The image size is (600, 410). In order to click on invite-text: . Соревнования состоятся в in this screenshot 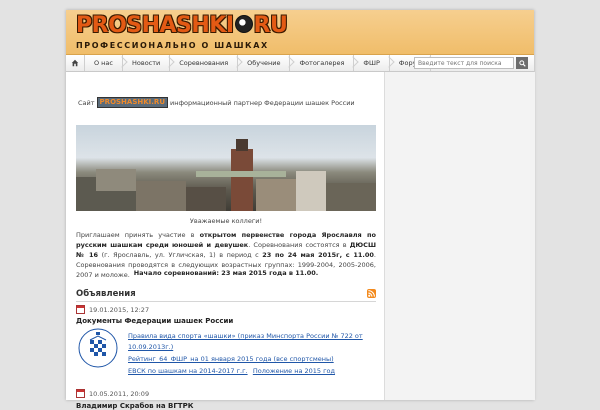, I will do `click(297, 245)`.